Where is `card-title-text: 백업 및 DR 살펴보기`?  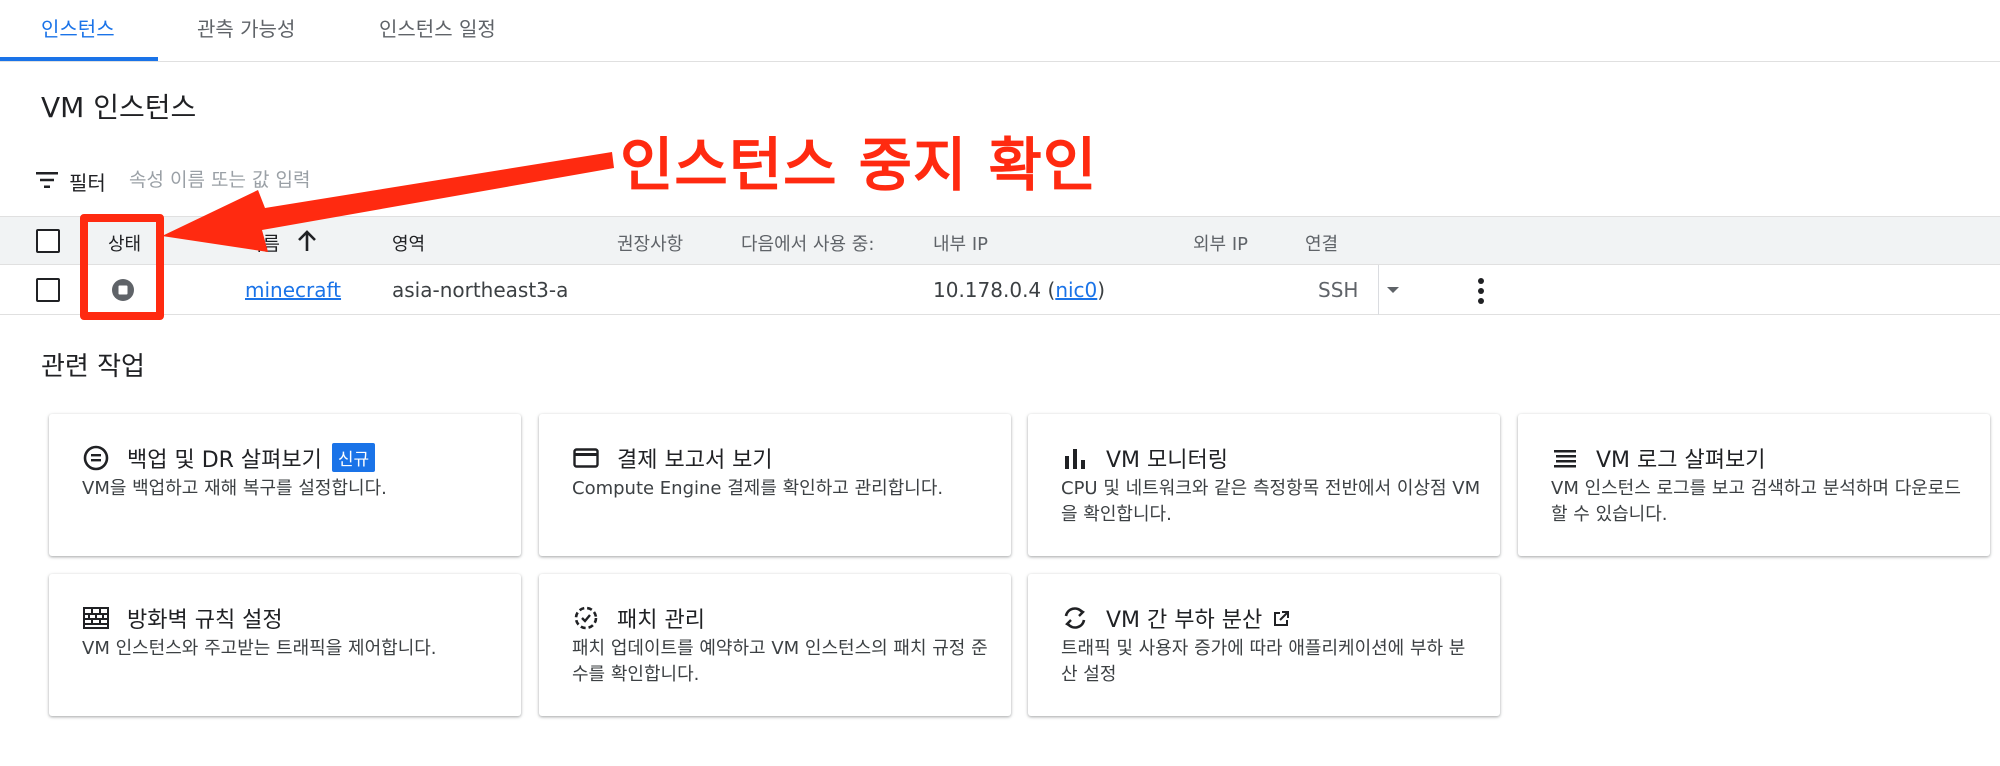
card-title-text: 백업 및 DR 살펴보기 is located at coordinates (224, 460).